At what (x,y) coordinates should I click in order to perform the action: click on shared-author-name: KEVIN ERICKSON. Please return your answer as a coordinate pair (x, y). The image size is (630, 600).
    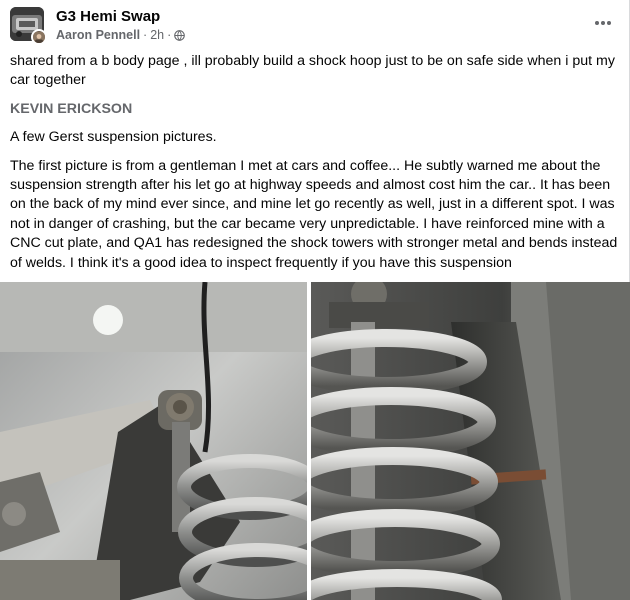
    Looking at the image, I should click on (71, 108).